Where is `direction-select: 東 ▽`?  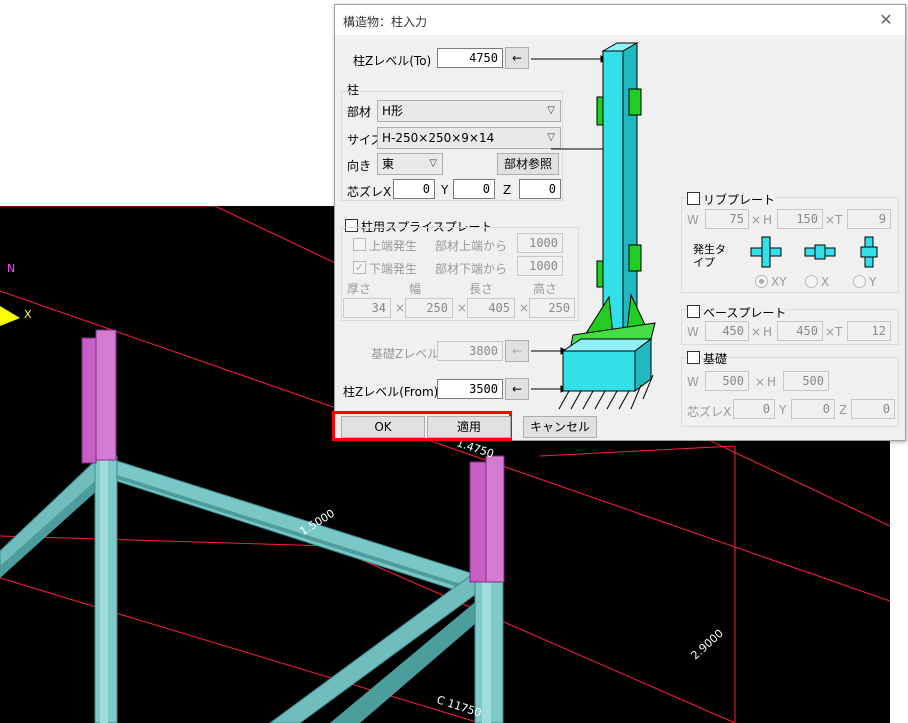 direction-select: 東 ▽ is located at coordinates (410, 164).